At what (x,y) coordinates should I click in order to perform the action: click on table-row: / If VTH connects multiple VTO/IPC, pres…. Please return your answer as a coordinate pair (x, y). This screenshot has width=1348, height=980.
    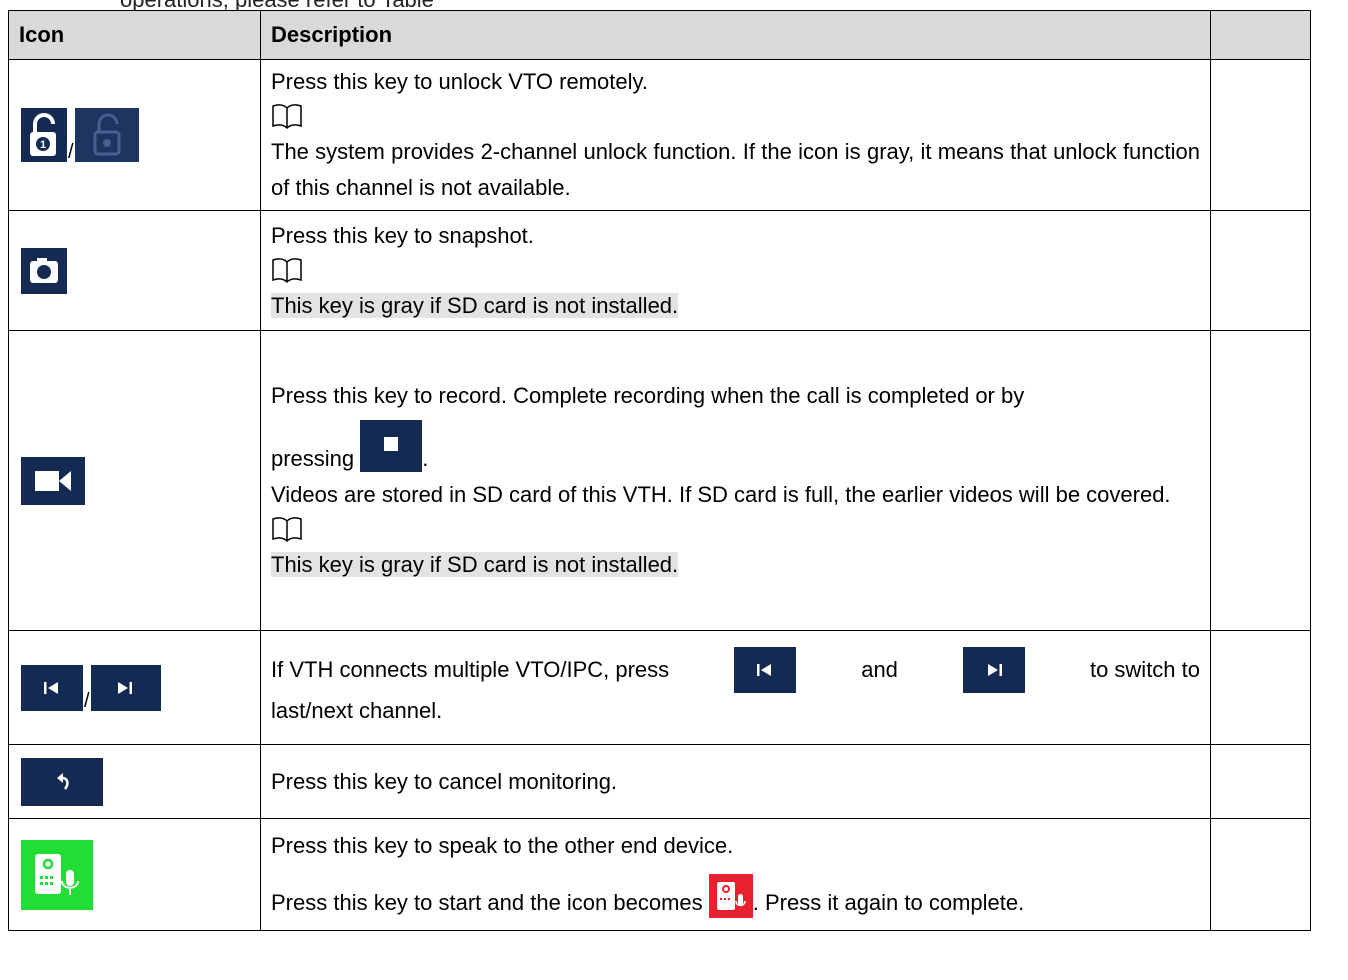
    Looking at the image, I should click on (659, 687).